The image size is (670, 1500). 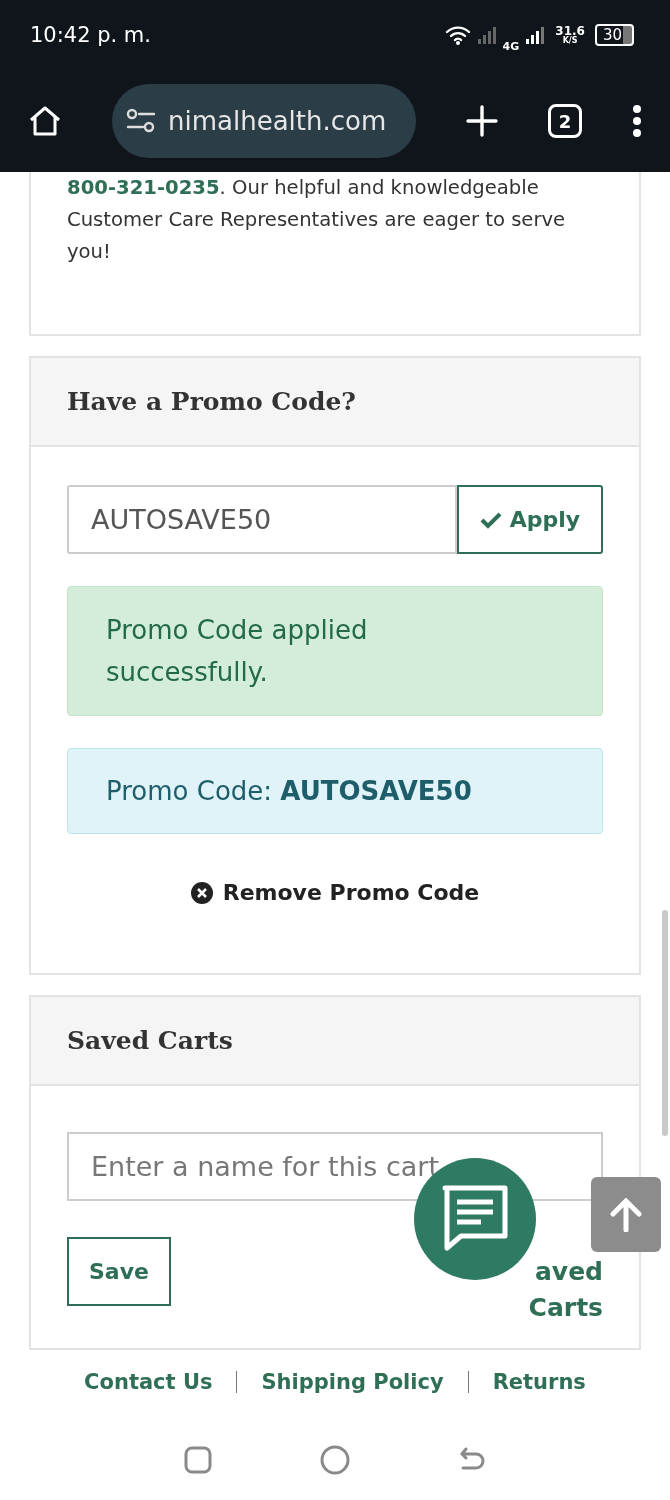 What do you see at coordinates (335, 1460) in the screenshot?
I see `home-circle-icon` at bounding box center [335, 1460].